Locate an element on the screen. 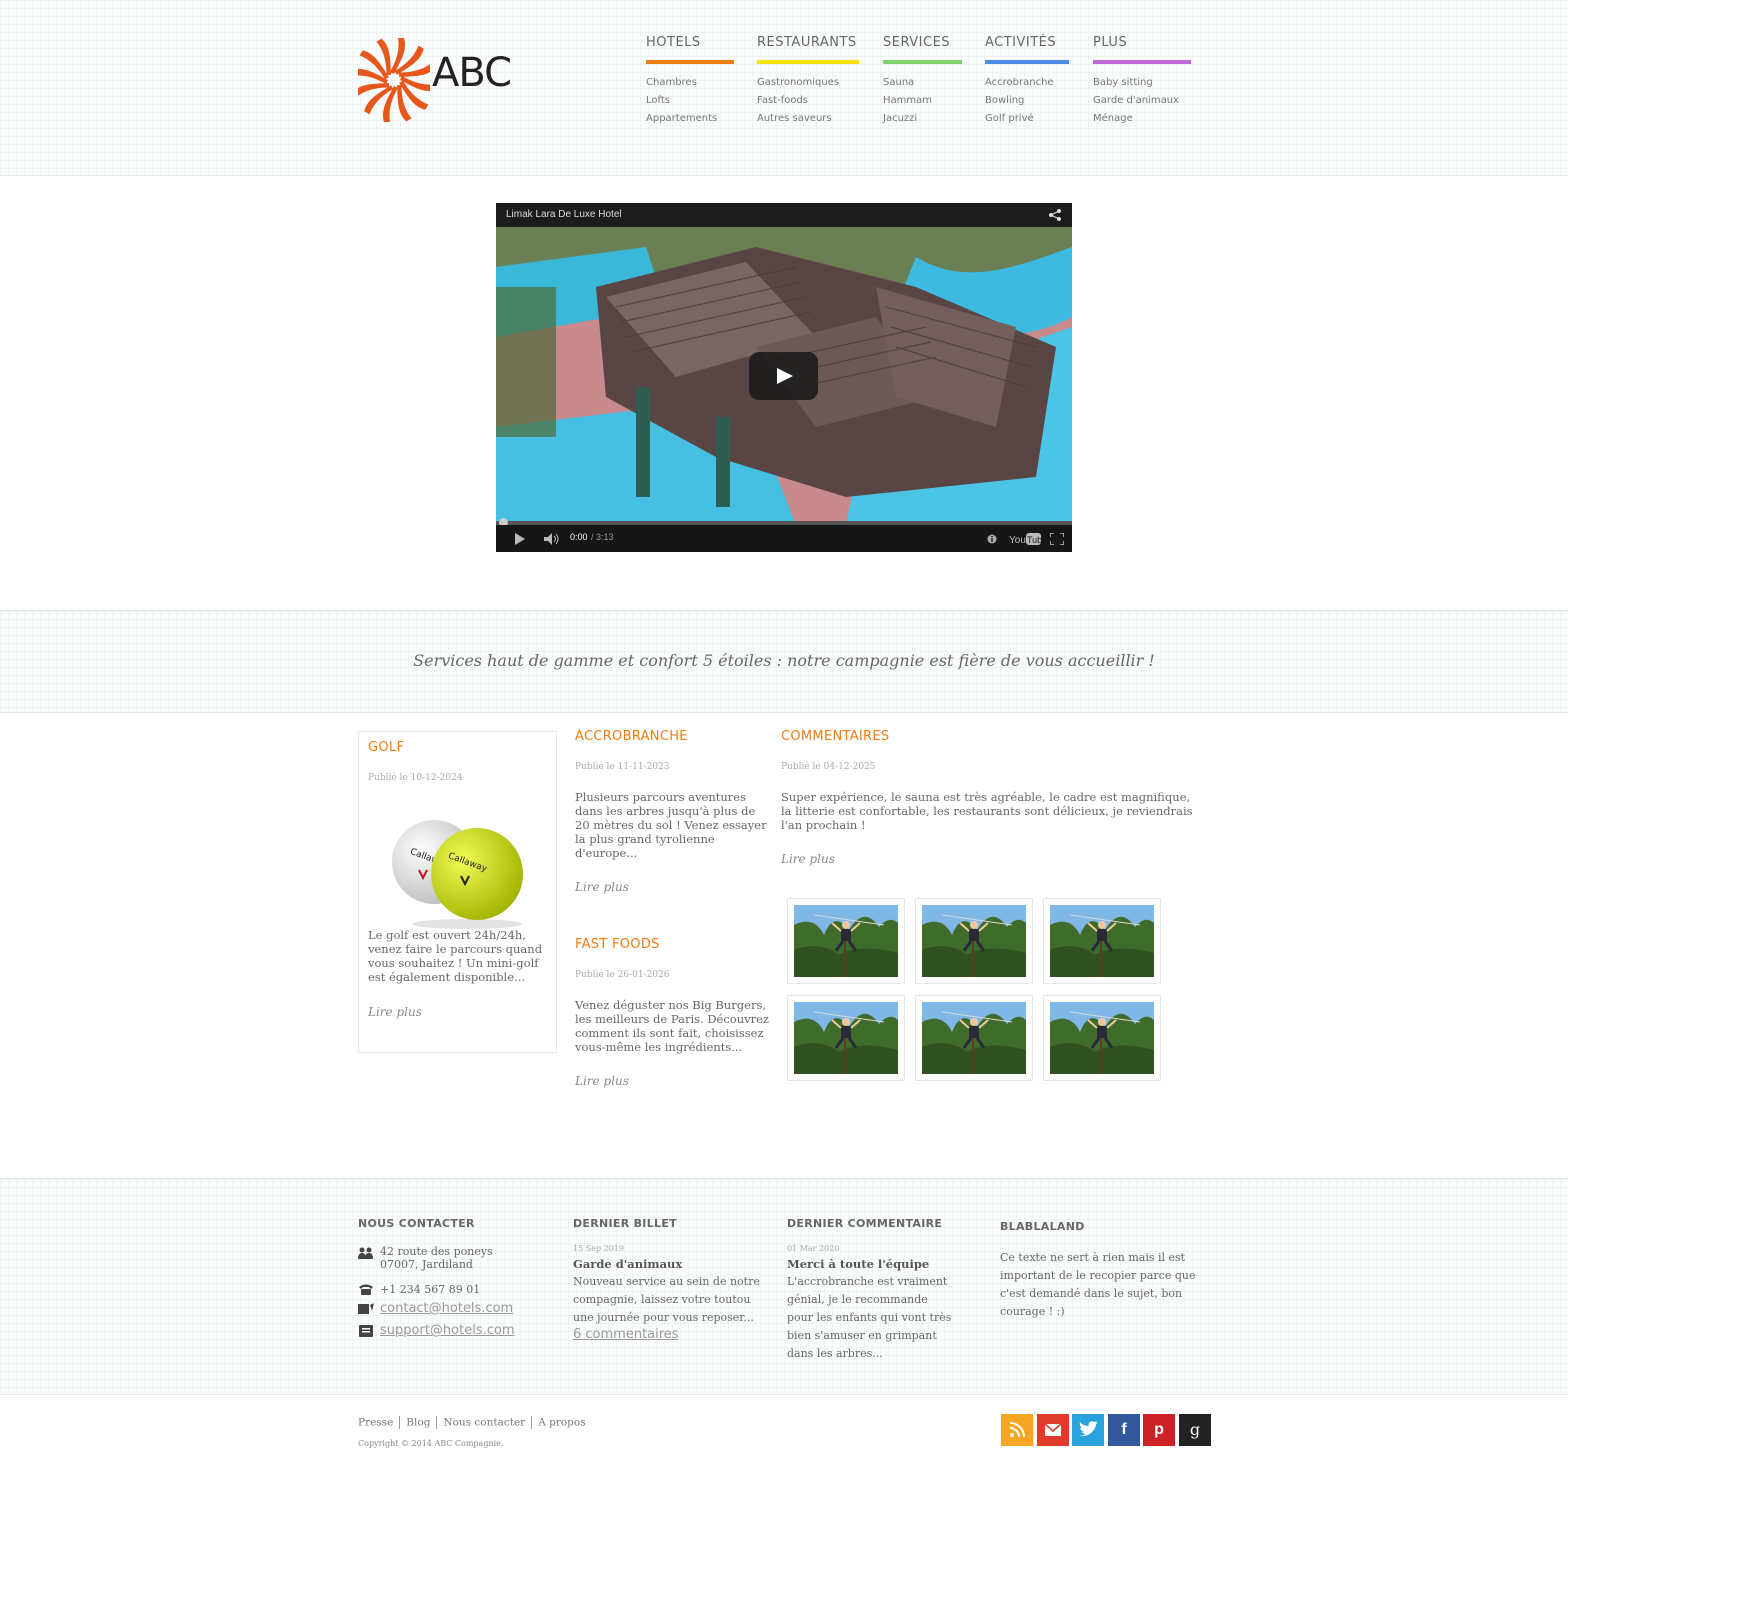  nav-services: SERVICES Sauna Hammam Jacuzzi is located at coordinates (922, 81).